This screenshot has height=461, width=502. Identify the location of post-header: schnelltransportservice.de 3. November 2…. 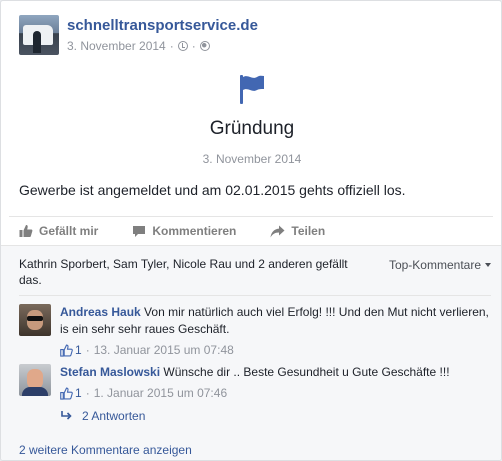
(138, 36).